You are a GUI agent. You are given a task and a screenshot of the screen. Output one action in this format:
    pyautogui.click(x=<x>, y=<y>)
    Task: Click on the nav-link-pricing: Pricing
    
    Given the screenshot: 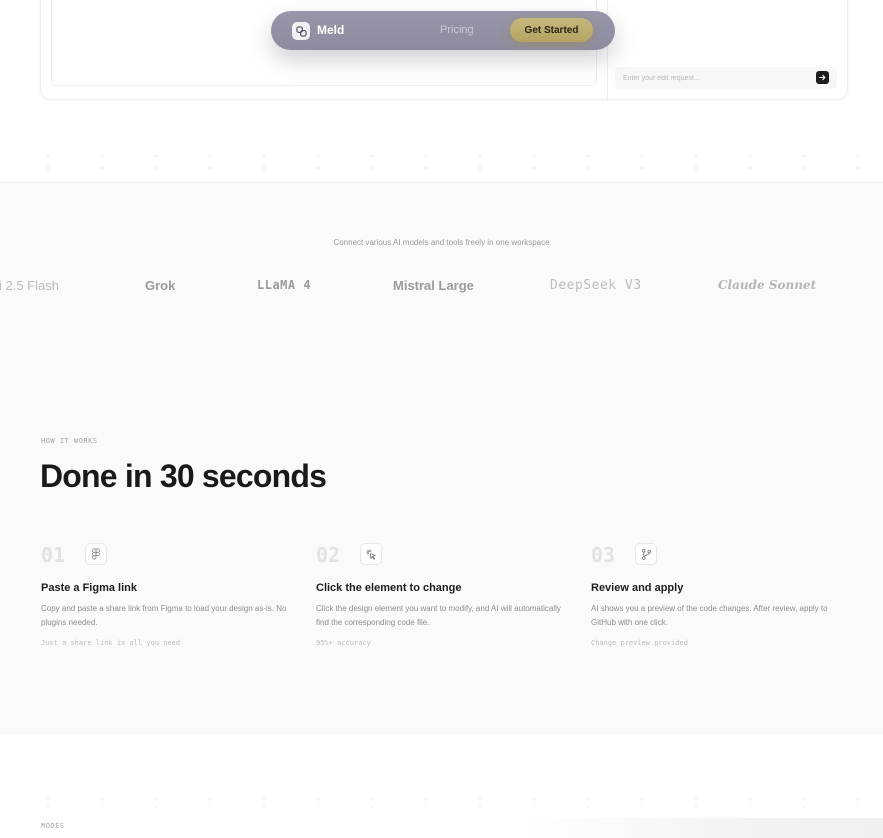 What is the action you would take?
    pyautogui.click(x=457, y=30)
    